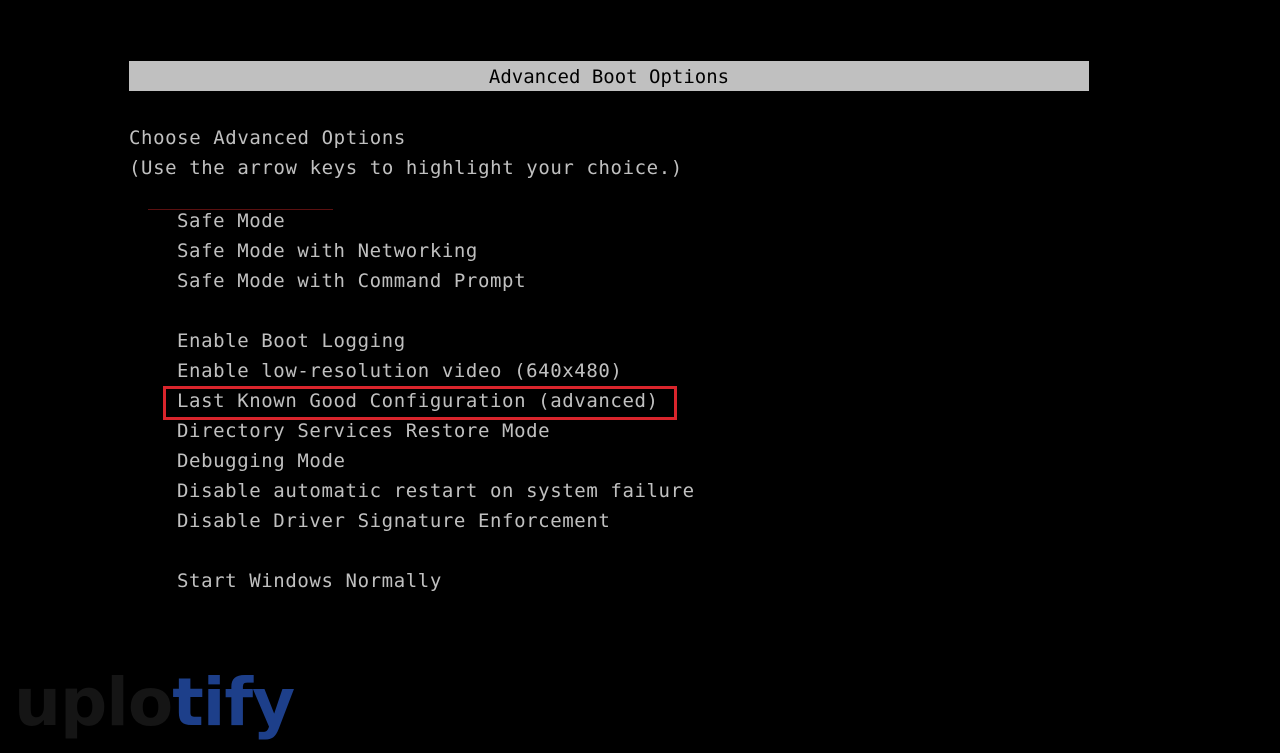  Describe the element at coordinates (363, 431) in the screenshot. I see `option-directory-services-restore: Directory Services Restore Mode` at that location.